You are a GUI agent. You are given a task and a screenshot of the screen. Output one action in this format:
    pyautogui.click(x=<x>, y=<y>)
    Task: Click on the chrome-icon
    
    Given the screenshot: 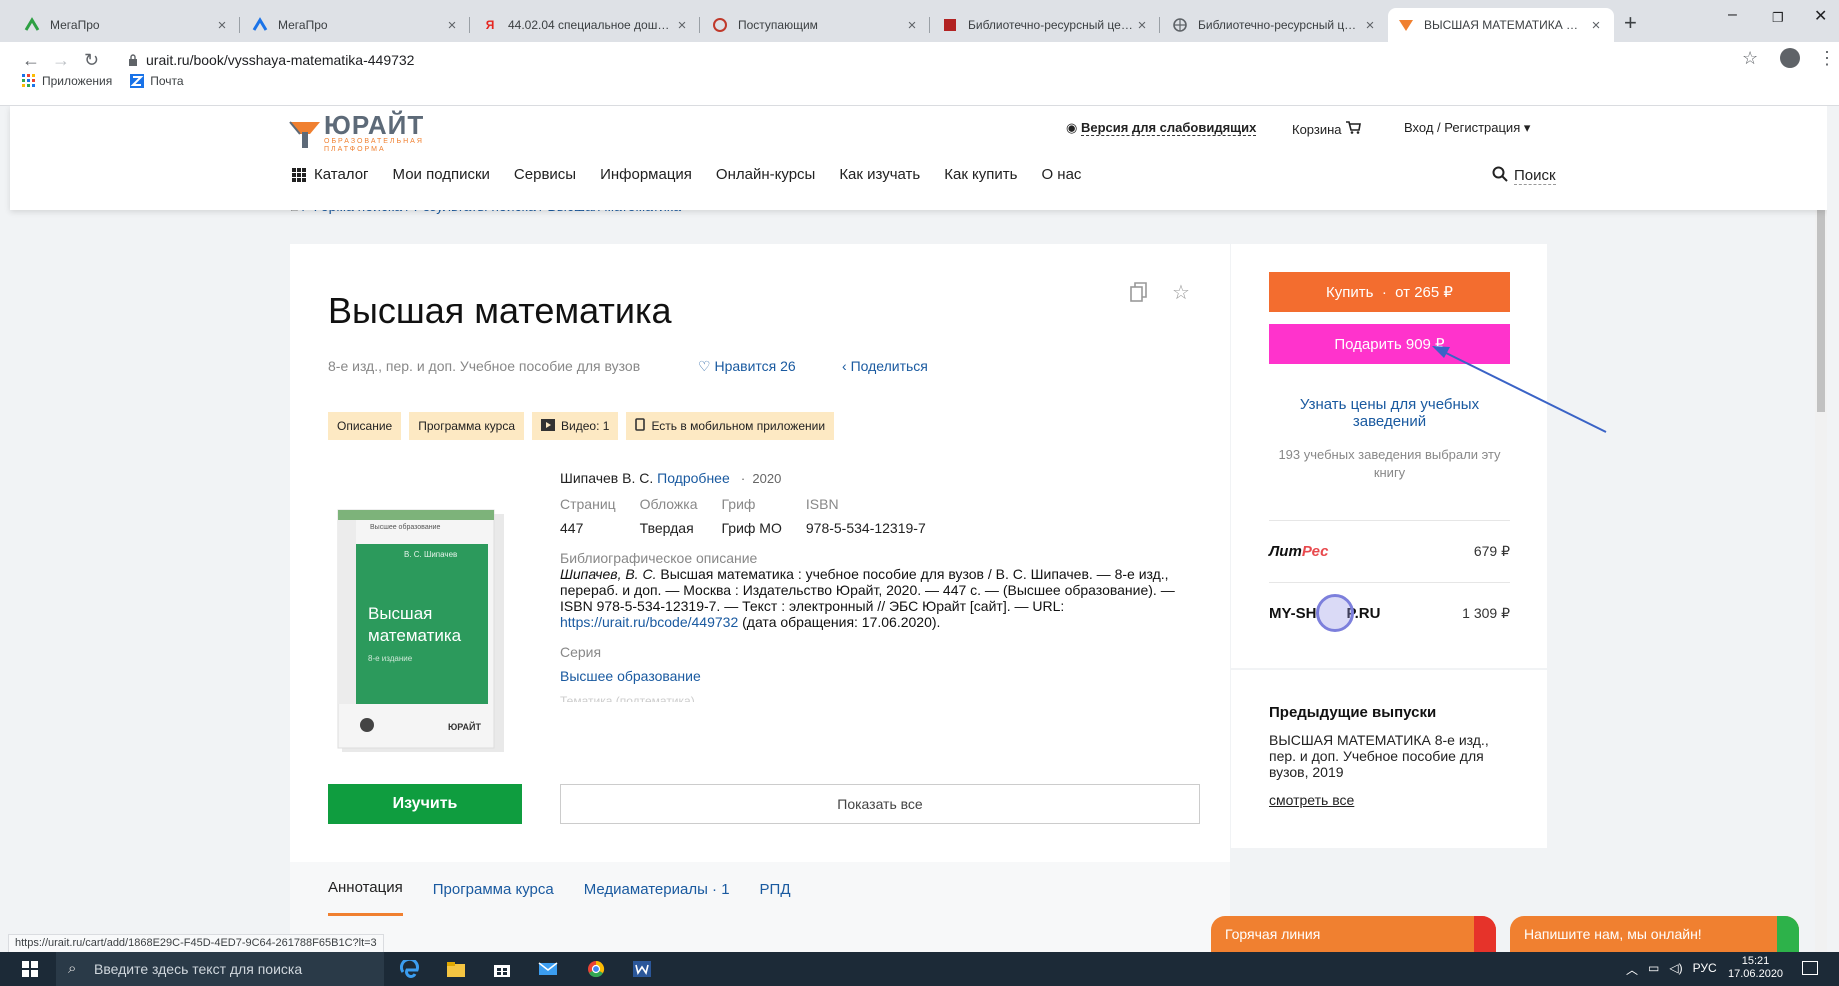 What is the action you would take?
    pyautogui.click(x=596, y=969)
    